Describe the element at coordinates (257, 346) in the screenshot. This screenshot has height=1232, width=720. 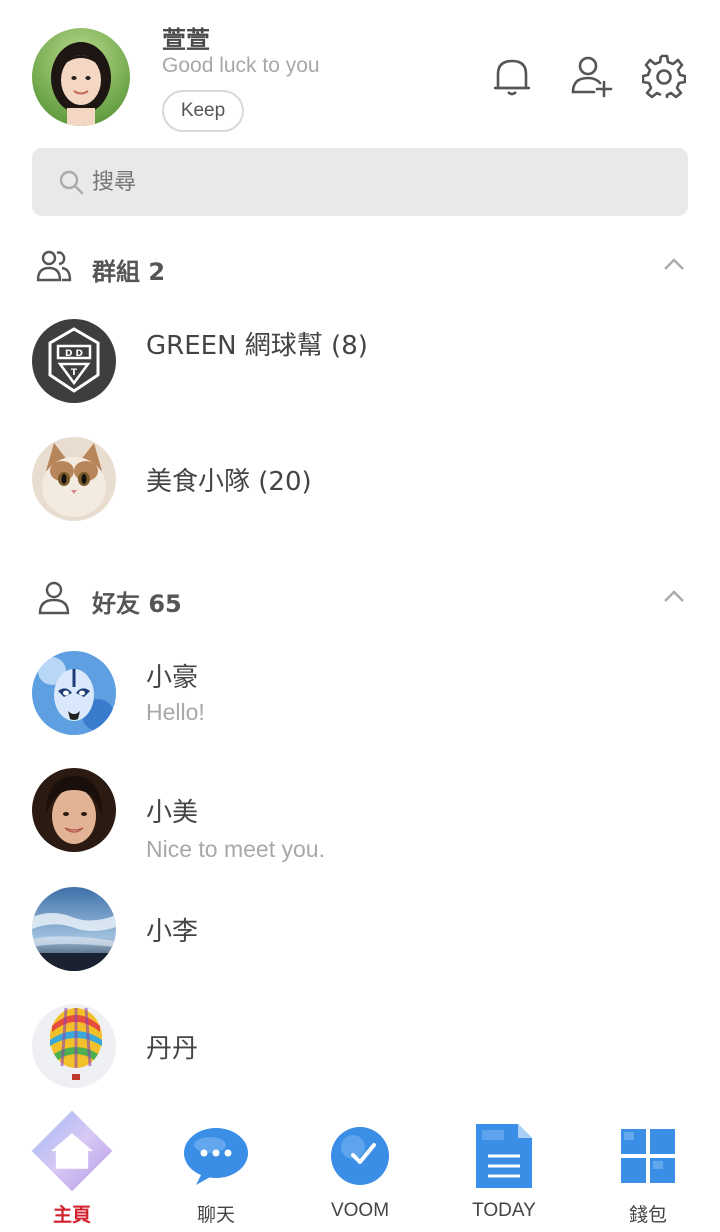
I see `group-name: GREEN 網球幫 (8)` at that location.